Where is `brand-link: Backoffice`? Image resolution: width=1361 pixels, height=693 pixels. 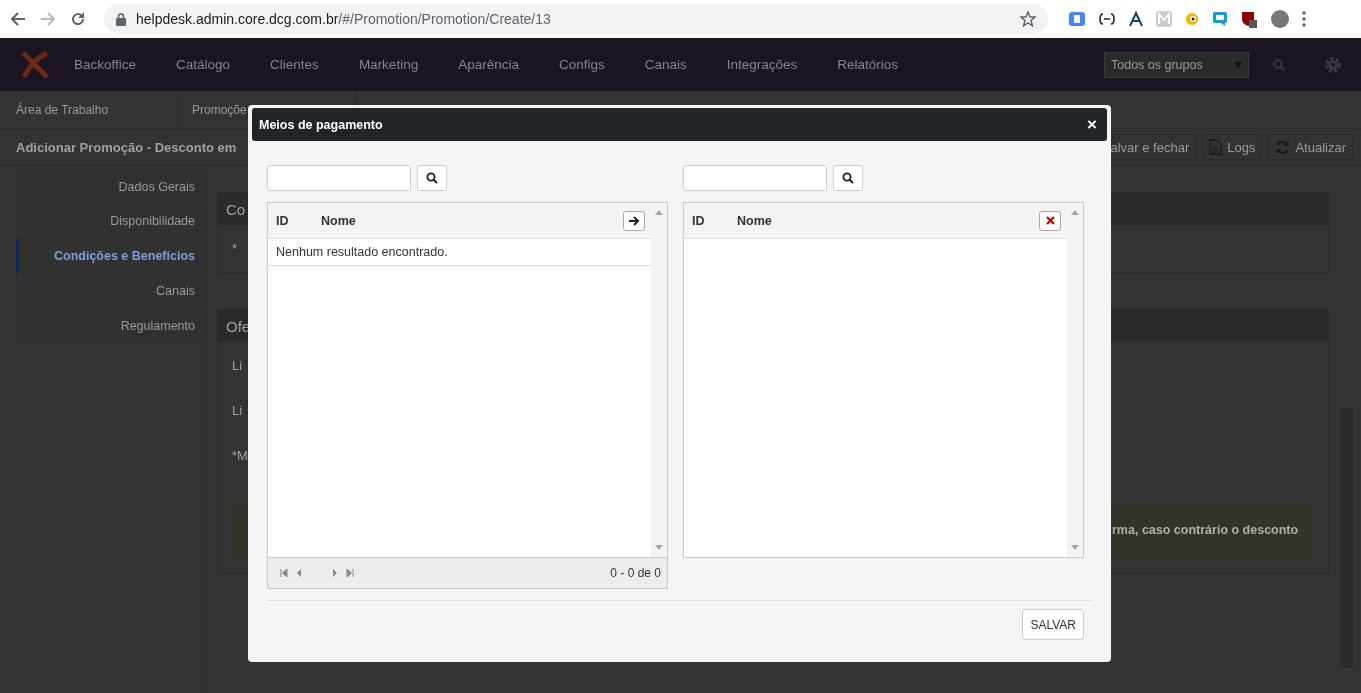
brand-link: Backoffice is located at coordinates (103, 64).